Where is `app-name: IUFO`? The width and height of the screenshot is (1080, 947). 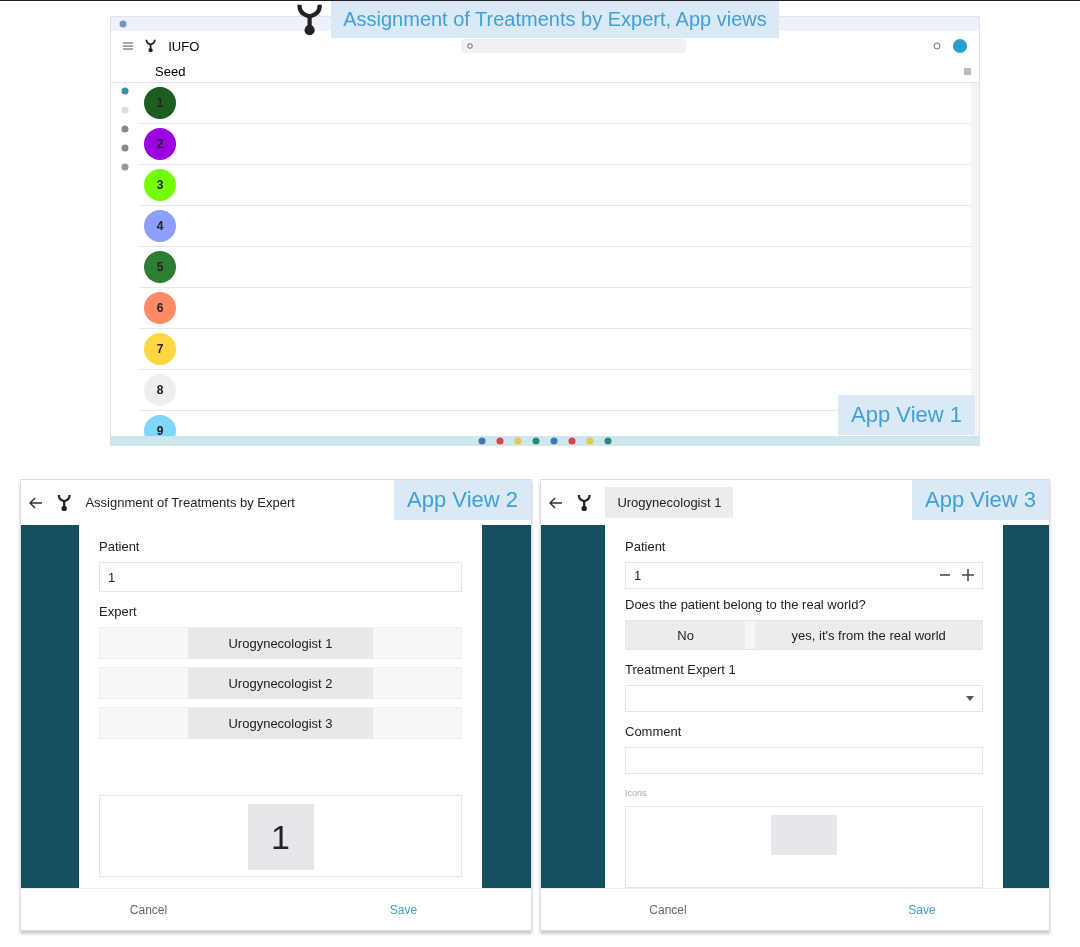
app-name: IUFO is located at coordinates (184, 46).